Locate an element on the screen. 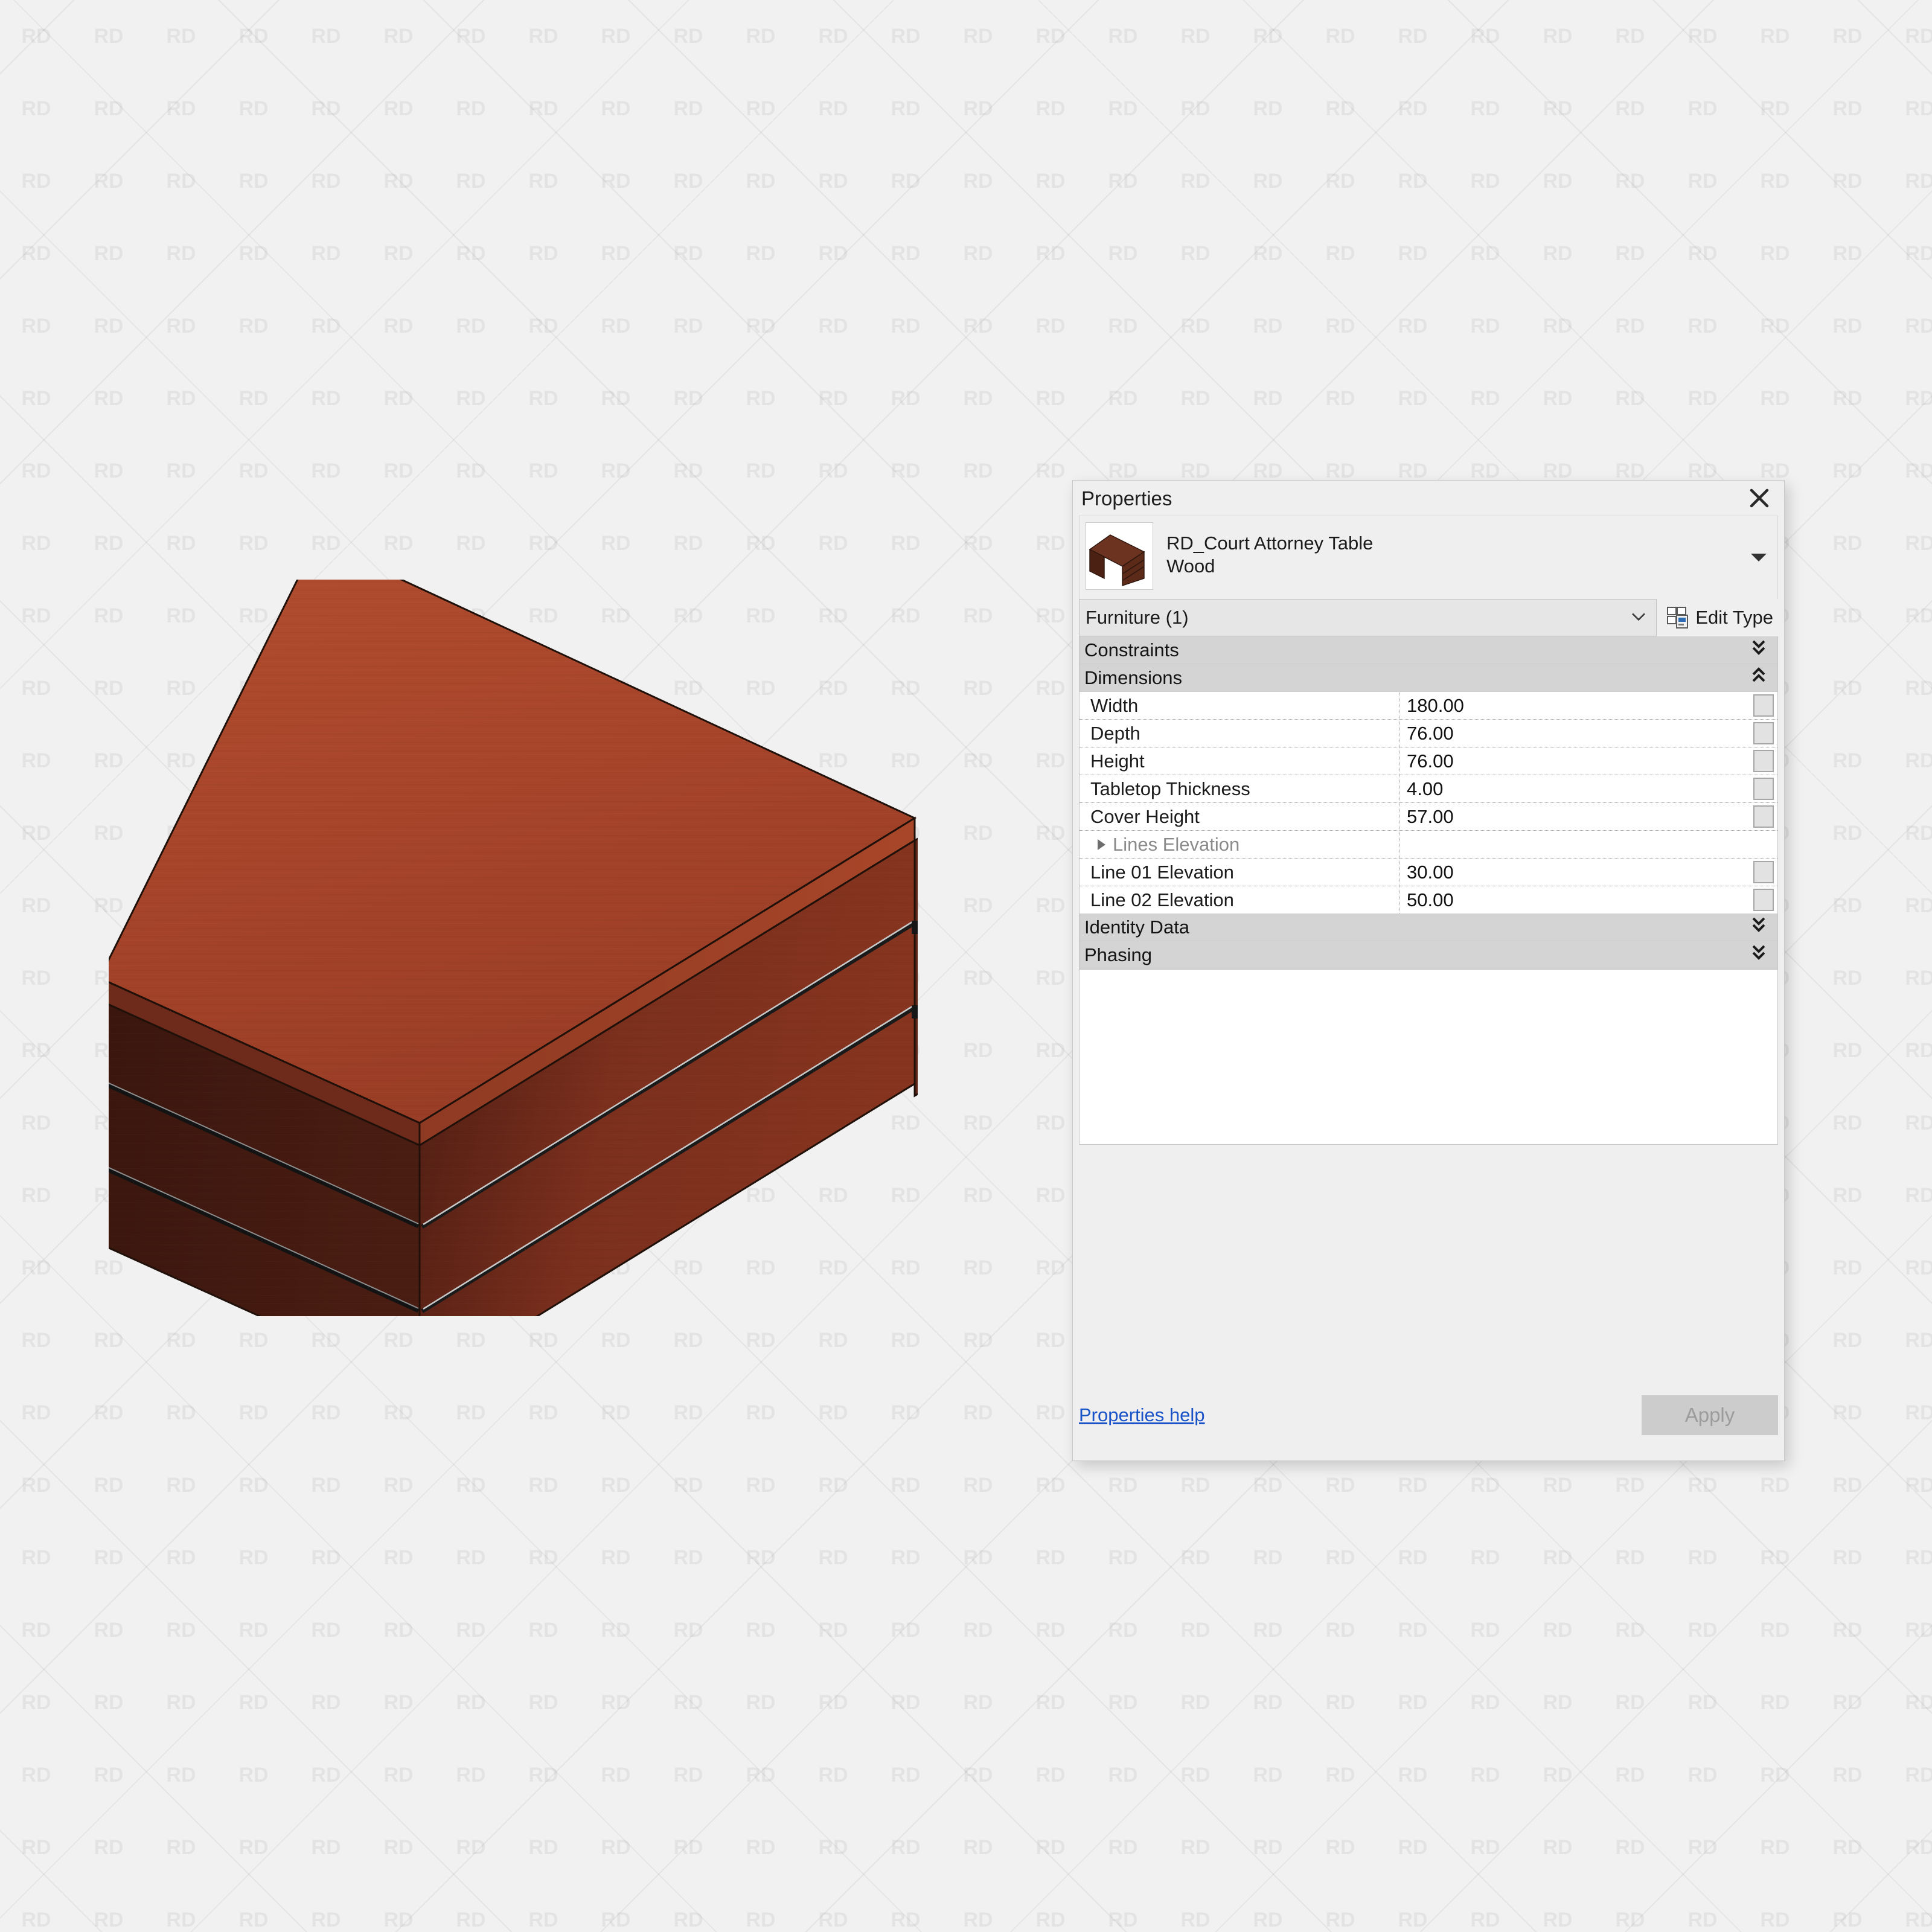  triangle-right-icon is located at coordinates (1101, 844).